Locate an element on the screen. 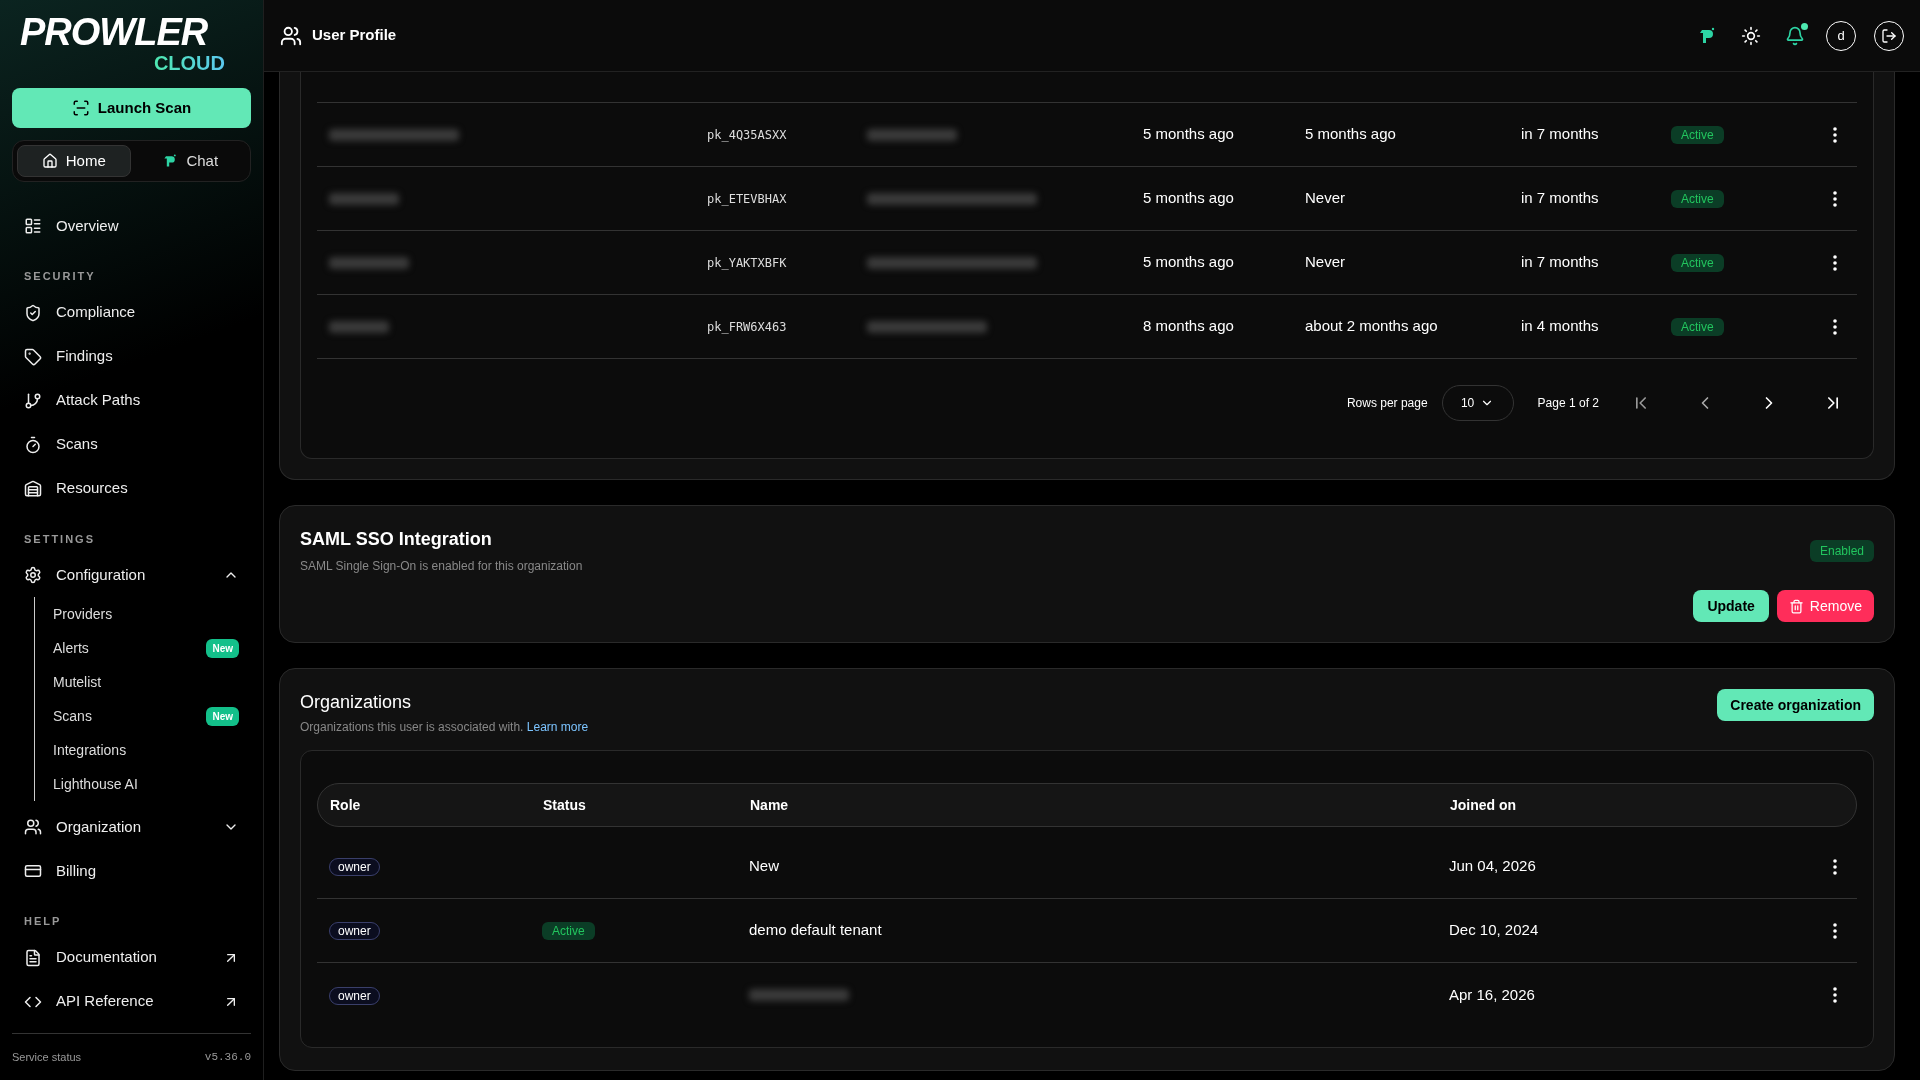  nav-subitem: Integrations is located at coordinates (146, 750).